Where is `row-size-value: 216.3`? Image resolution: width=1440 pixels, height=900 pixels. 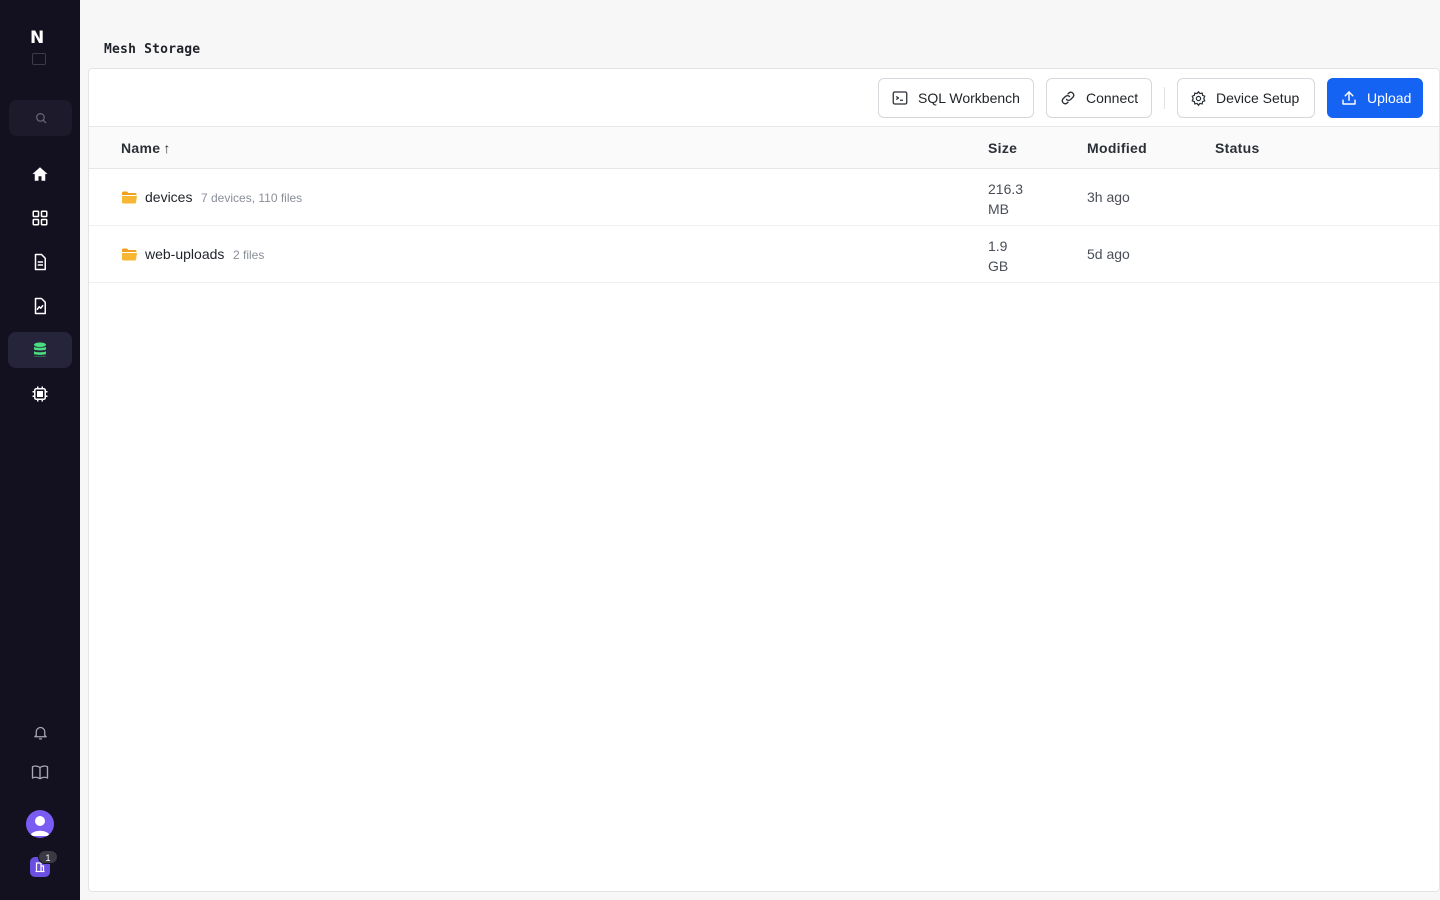 row-size-value: 216.3 is located at coordinates (1006, 189).